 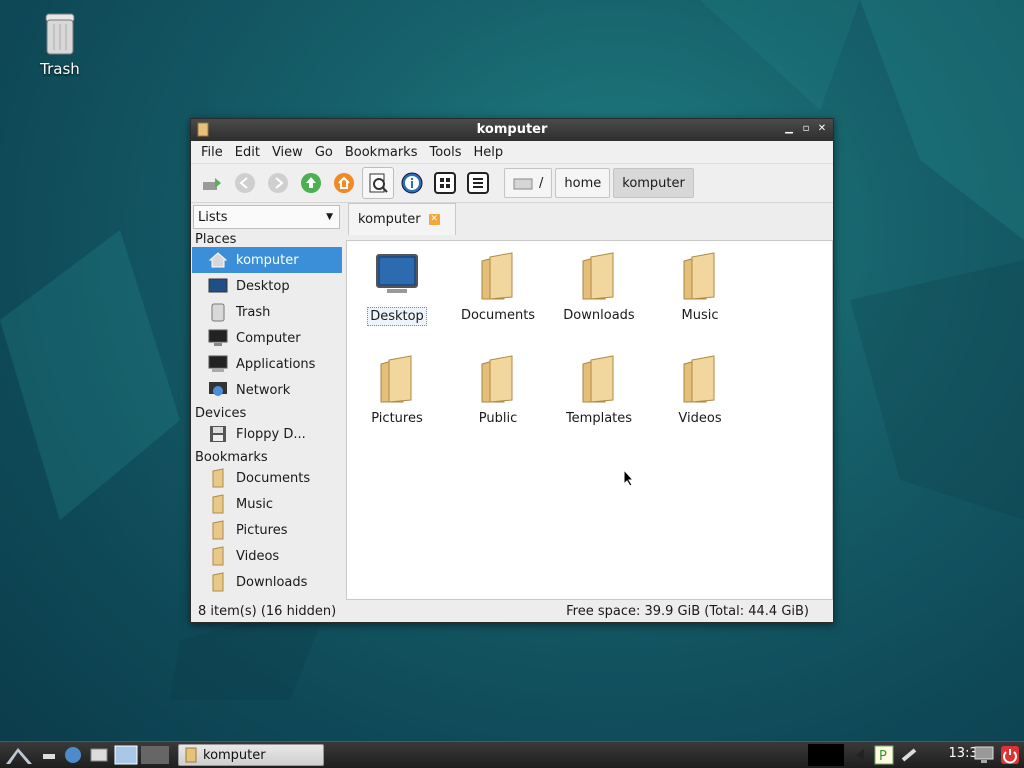 I want to click on svg-text: P, so click(x=883, y=756).